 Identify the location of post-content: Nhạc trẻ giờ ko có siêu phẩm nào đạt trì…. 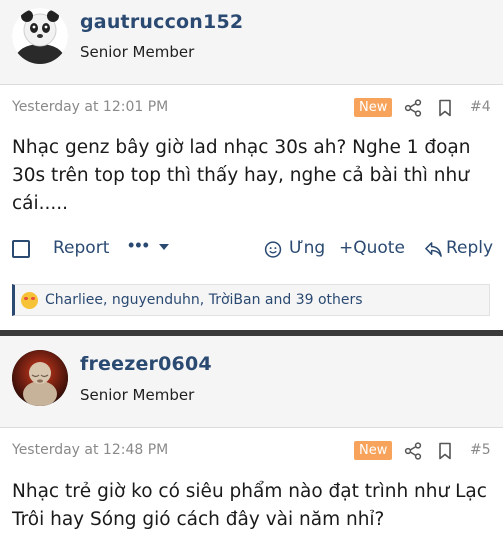
(249, 505).